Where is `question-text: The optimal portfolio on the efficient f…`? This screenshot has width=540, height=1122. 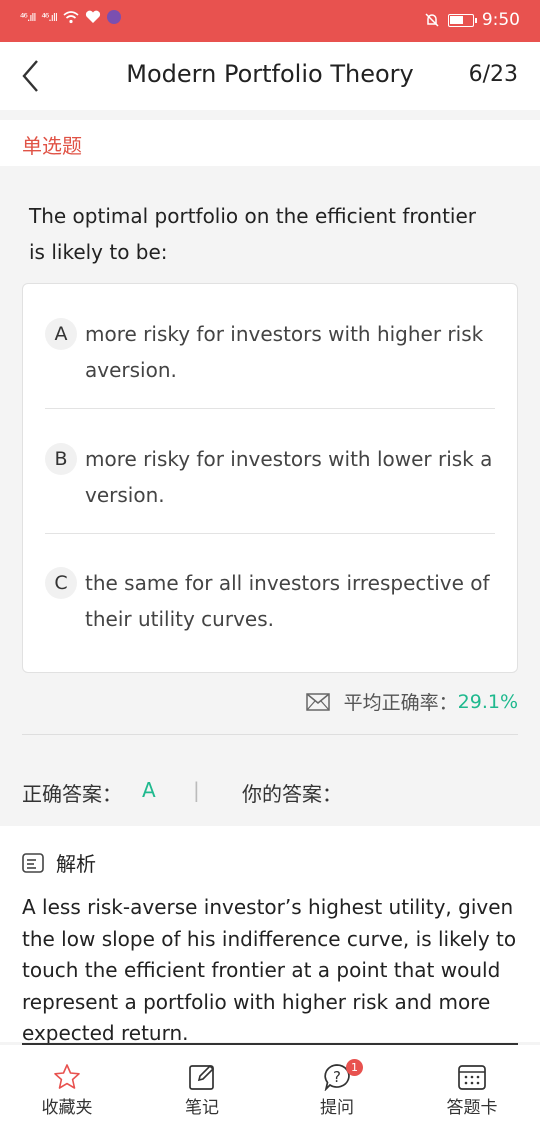 question-text: The optimal portfolio on the efficient f… is located at coordinates (253, 234).